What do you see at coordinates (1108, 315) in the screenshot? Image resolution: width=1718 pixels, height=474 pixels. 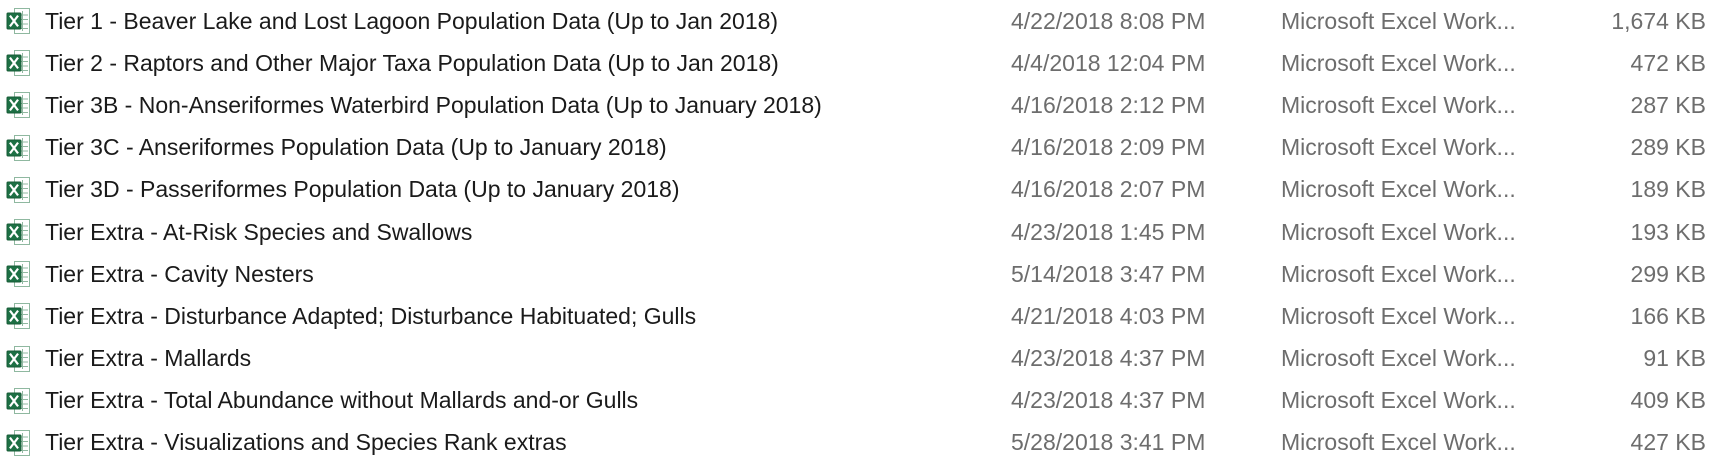 I see `file-date-modified: 4/21/2018 4:03 PM` at bounding box center [1108, 315].